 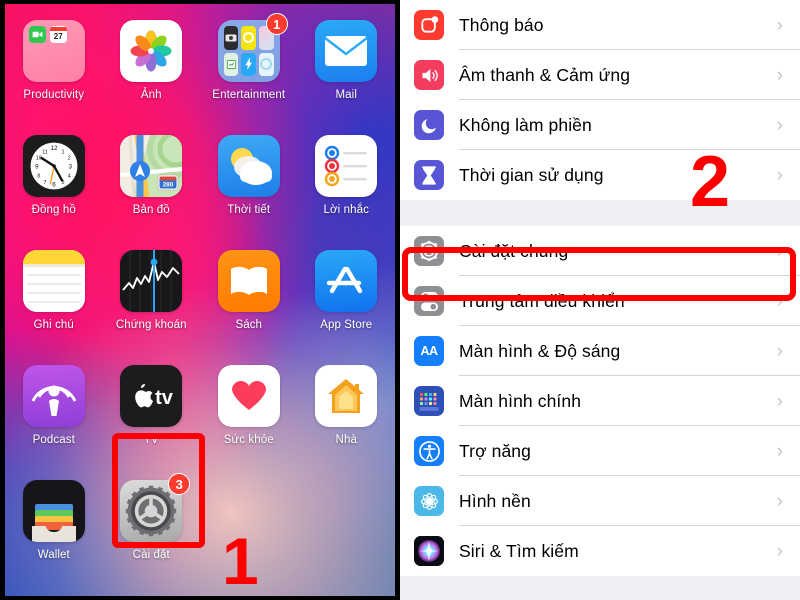 I want to click on wallet-app-icon, so click(x=53, y=511).